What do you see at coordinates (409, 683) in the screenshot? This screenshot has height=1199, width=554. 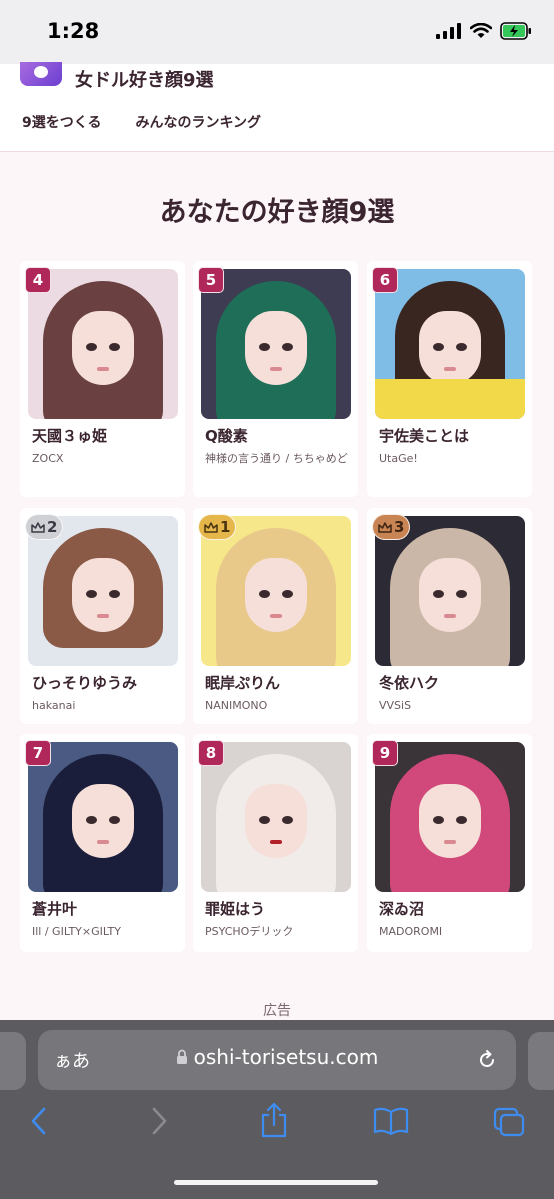 I see `idol-name: 冬依ハク` at bounding box center [409, 683].